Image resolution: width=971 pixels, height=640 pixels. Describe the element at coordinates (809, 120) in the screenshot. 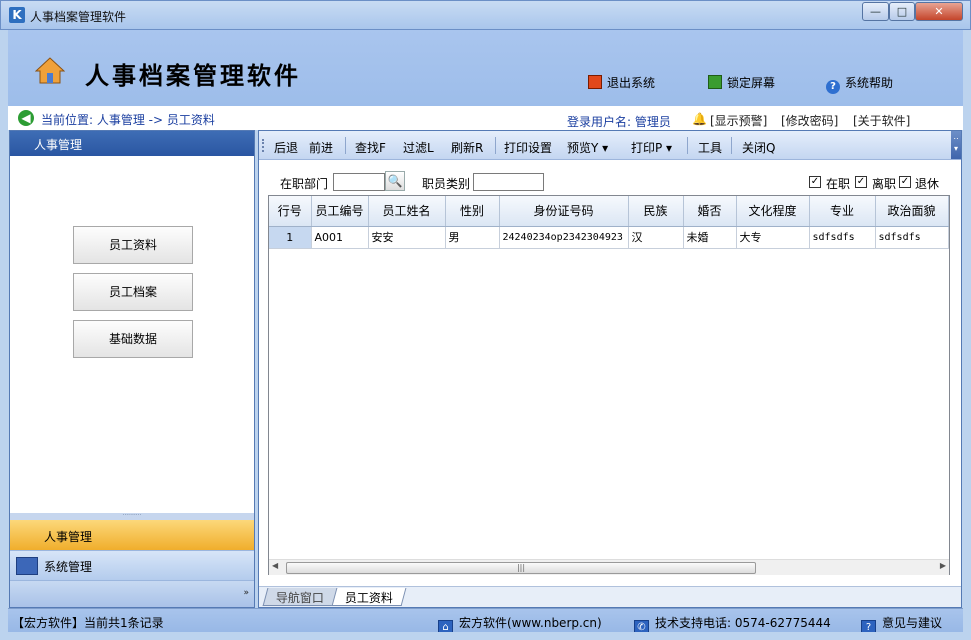

I see `change-password-link: [修改密码]` at that location.